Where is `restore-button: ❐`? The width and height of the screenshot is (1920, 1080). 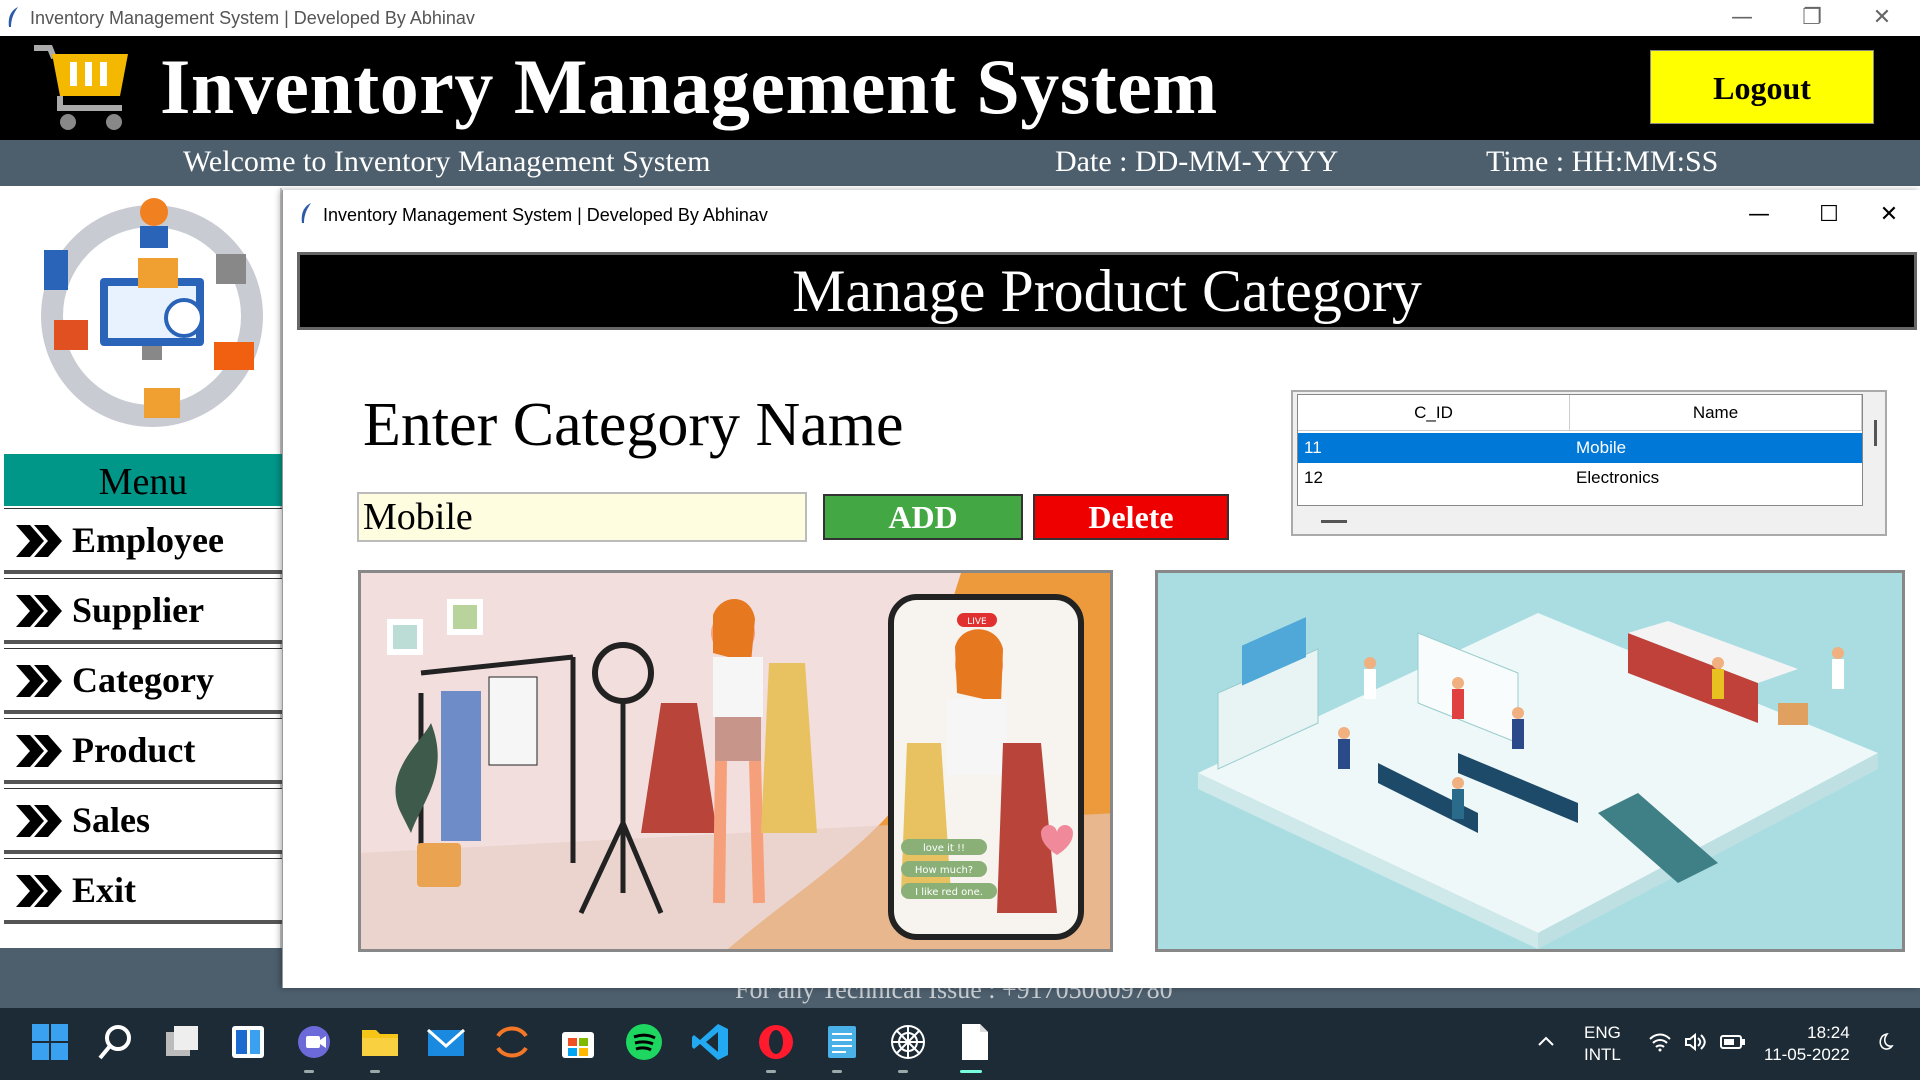 restore-button: ❐ is located at coordinates (1812, 18).